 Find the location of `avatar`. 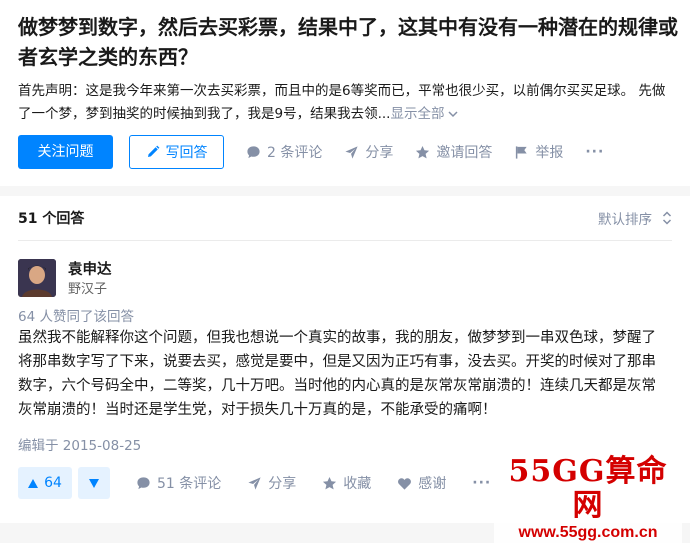

avatar is located at coordinates (37, 278).